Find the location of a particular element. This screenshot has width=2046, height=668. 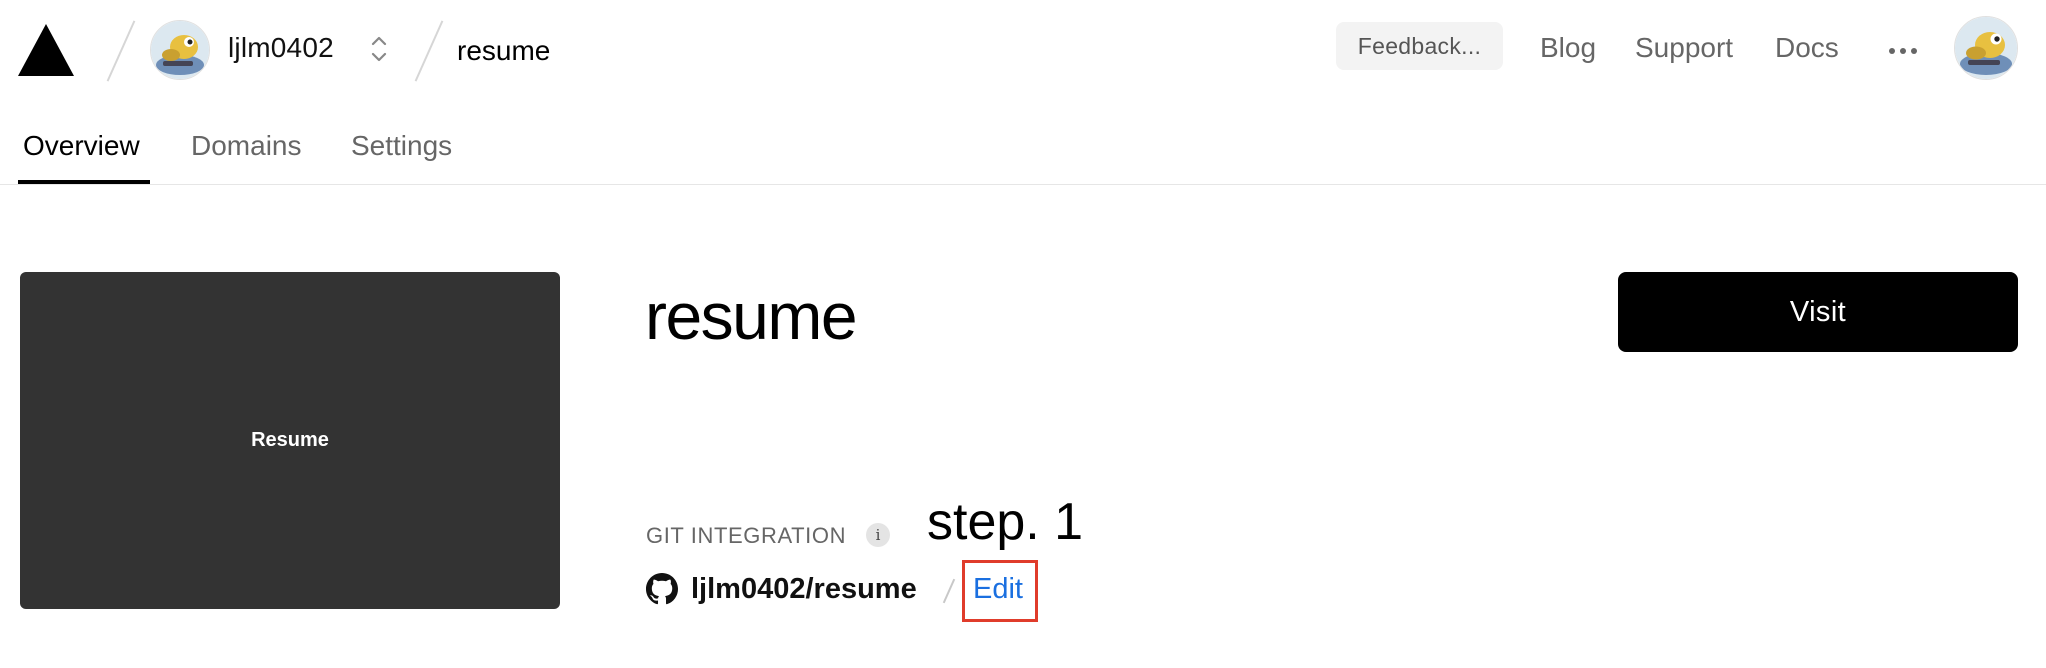

edit-git-link: Edit is located at coordinates (998, 589).